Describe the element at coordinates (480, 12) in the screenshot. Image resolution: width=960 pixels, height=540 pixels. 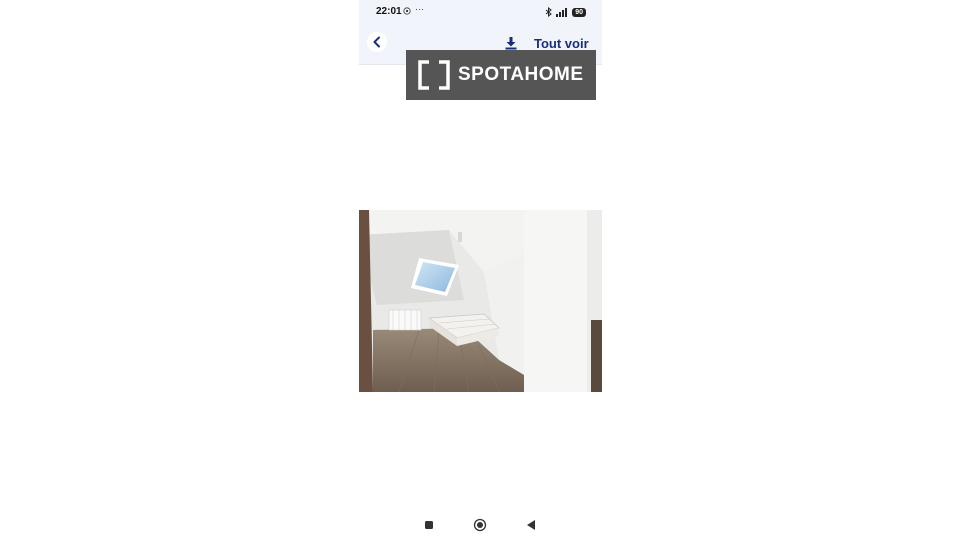
I see `status-bar: 22:01 ··· 90` at that location.